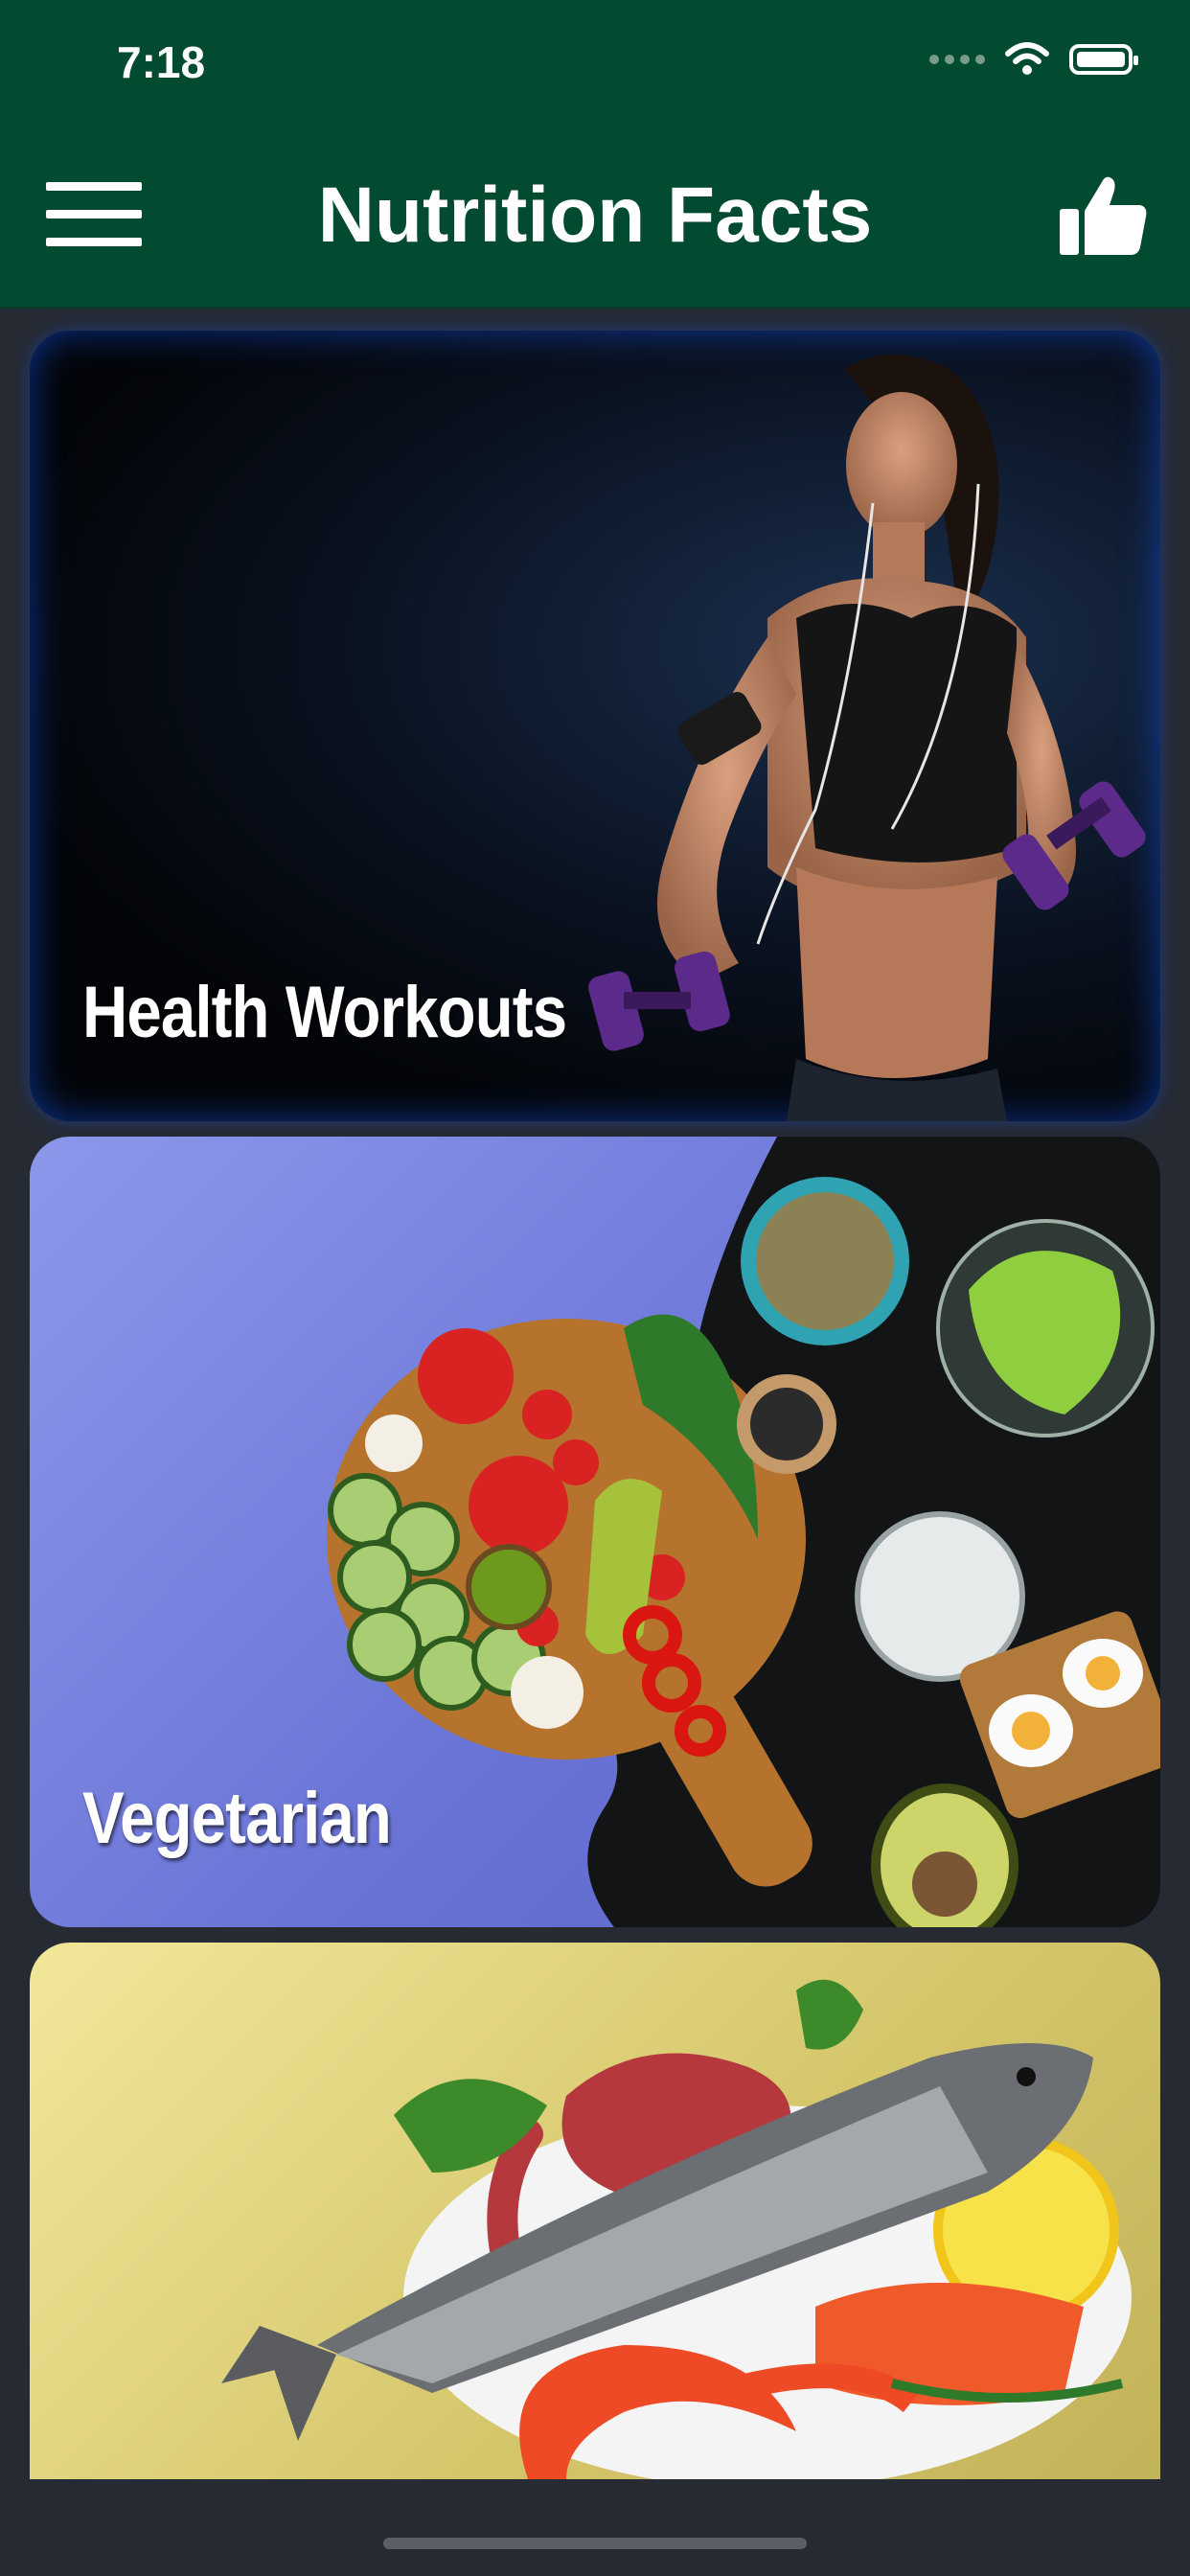 Image resolution: width=1190 pixels, height=2576 pixels. I want to click on home-indicator, so click(595, 2543).